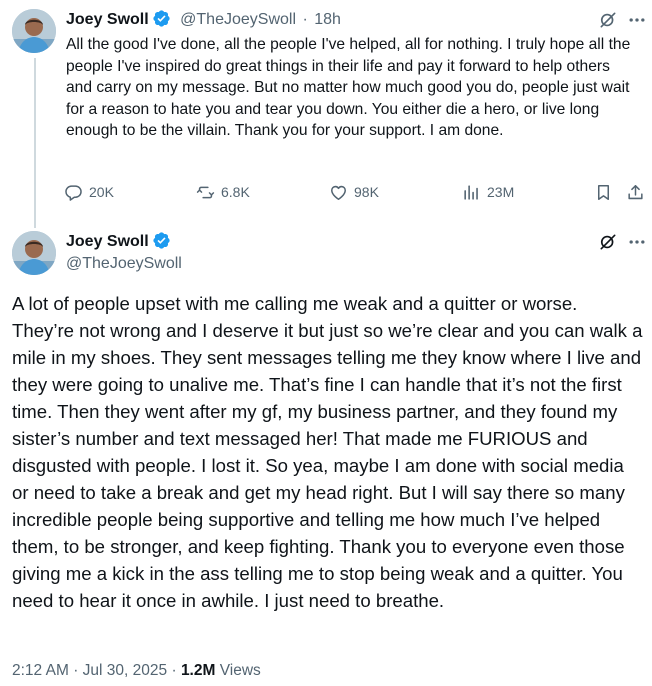  I want to click on views-icon, so click(474, 192).